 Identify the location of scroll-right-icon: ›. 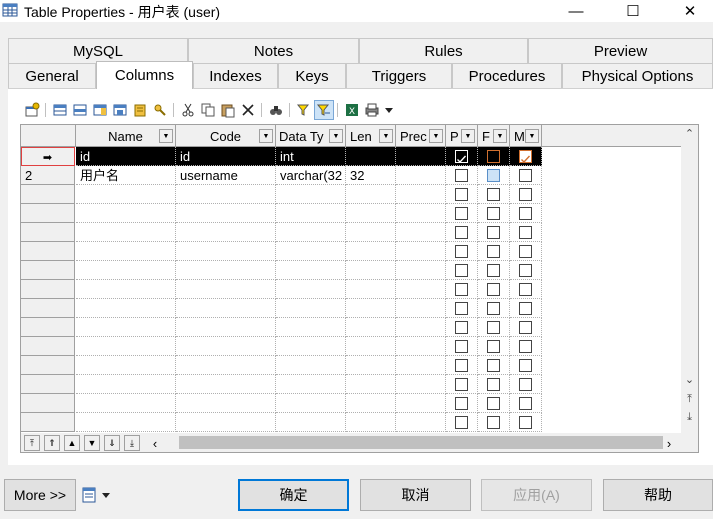
(669, 443).